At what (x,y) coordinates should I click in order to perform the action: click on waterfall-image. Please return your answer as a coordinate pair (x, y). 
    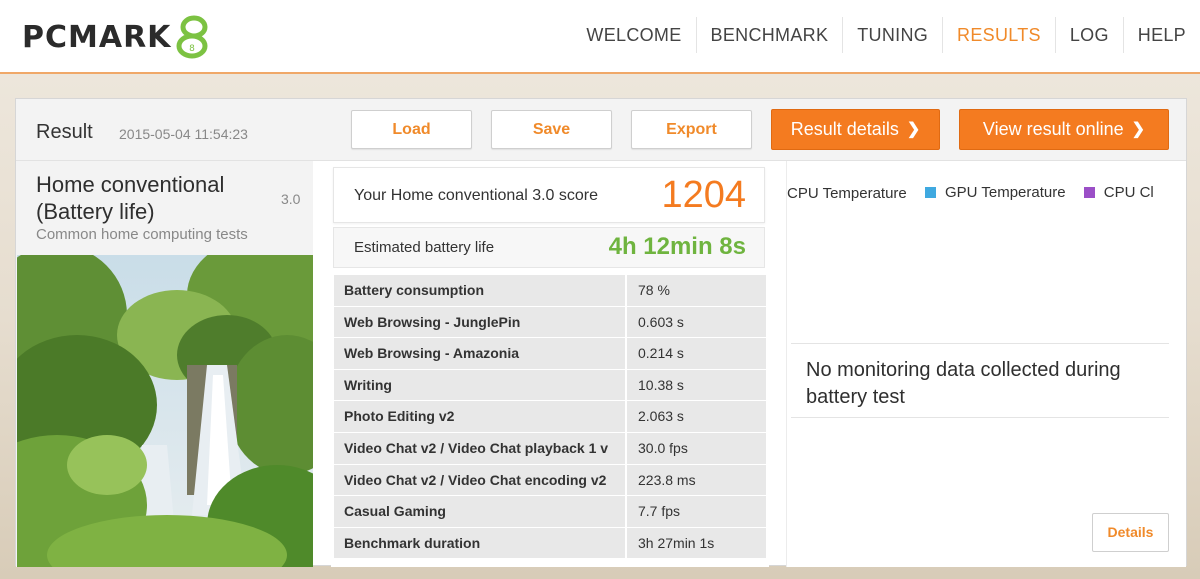
    Looking at the image, I should click on (165, 411).